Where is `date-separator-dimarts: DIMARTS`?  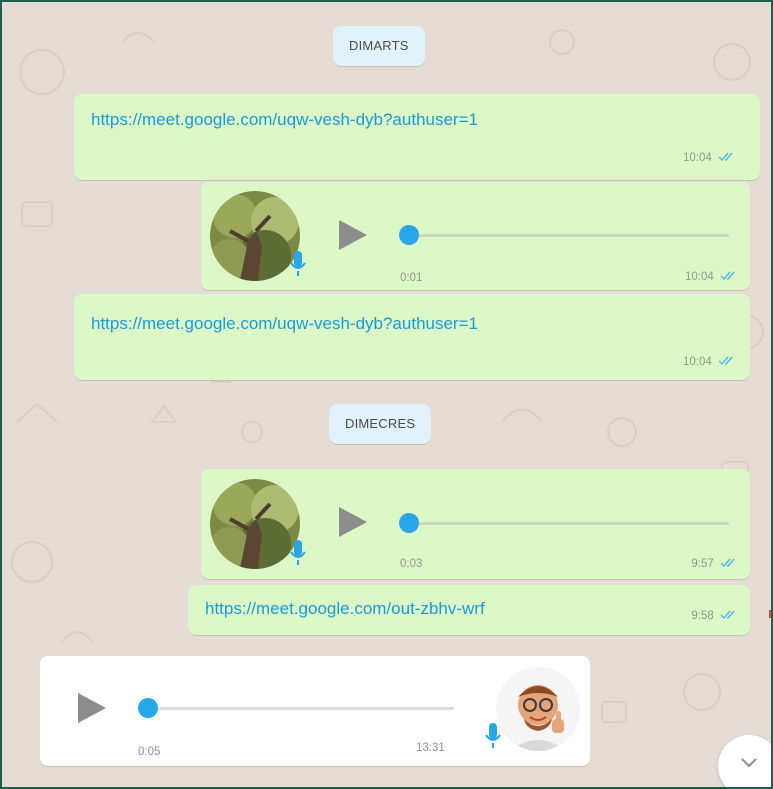 date-separator-dimarts: DIMARTS is located at coordinates (379, 46).